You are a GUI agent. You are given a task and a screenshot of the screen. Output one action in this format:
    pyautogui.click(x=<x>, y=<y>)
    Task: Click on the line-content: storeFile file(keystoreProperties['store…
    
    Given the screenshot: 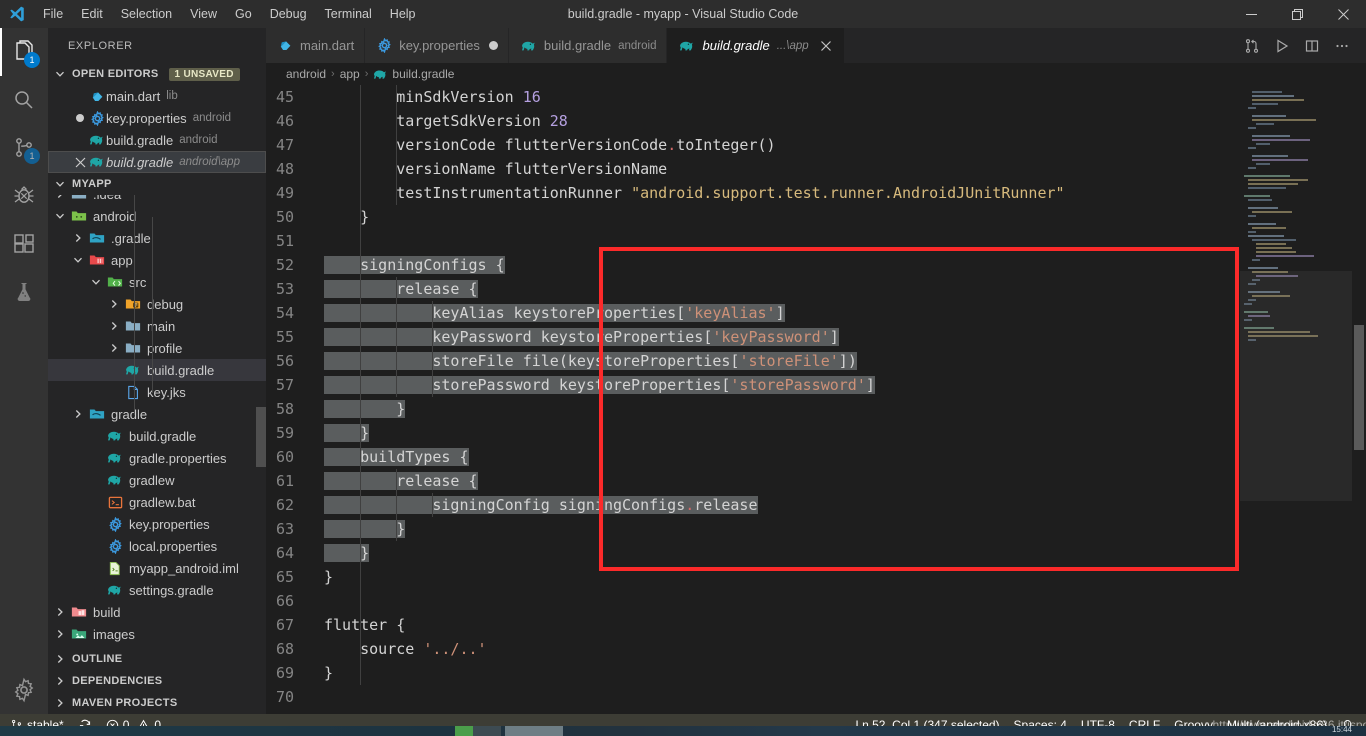 What is the action you would take?
    pyautogui.click(x=587, y=361)
    